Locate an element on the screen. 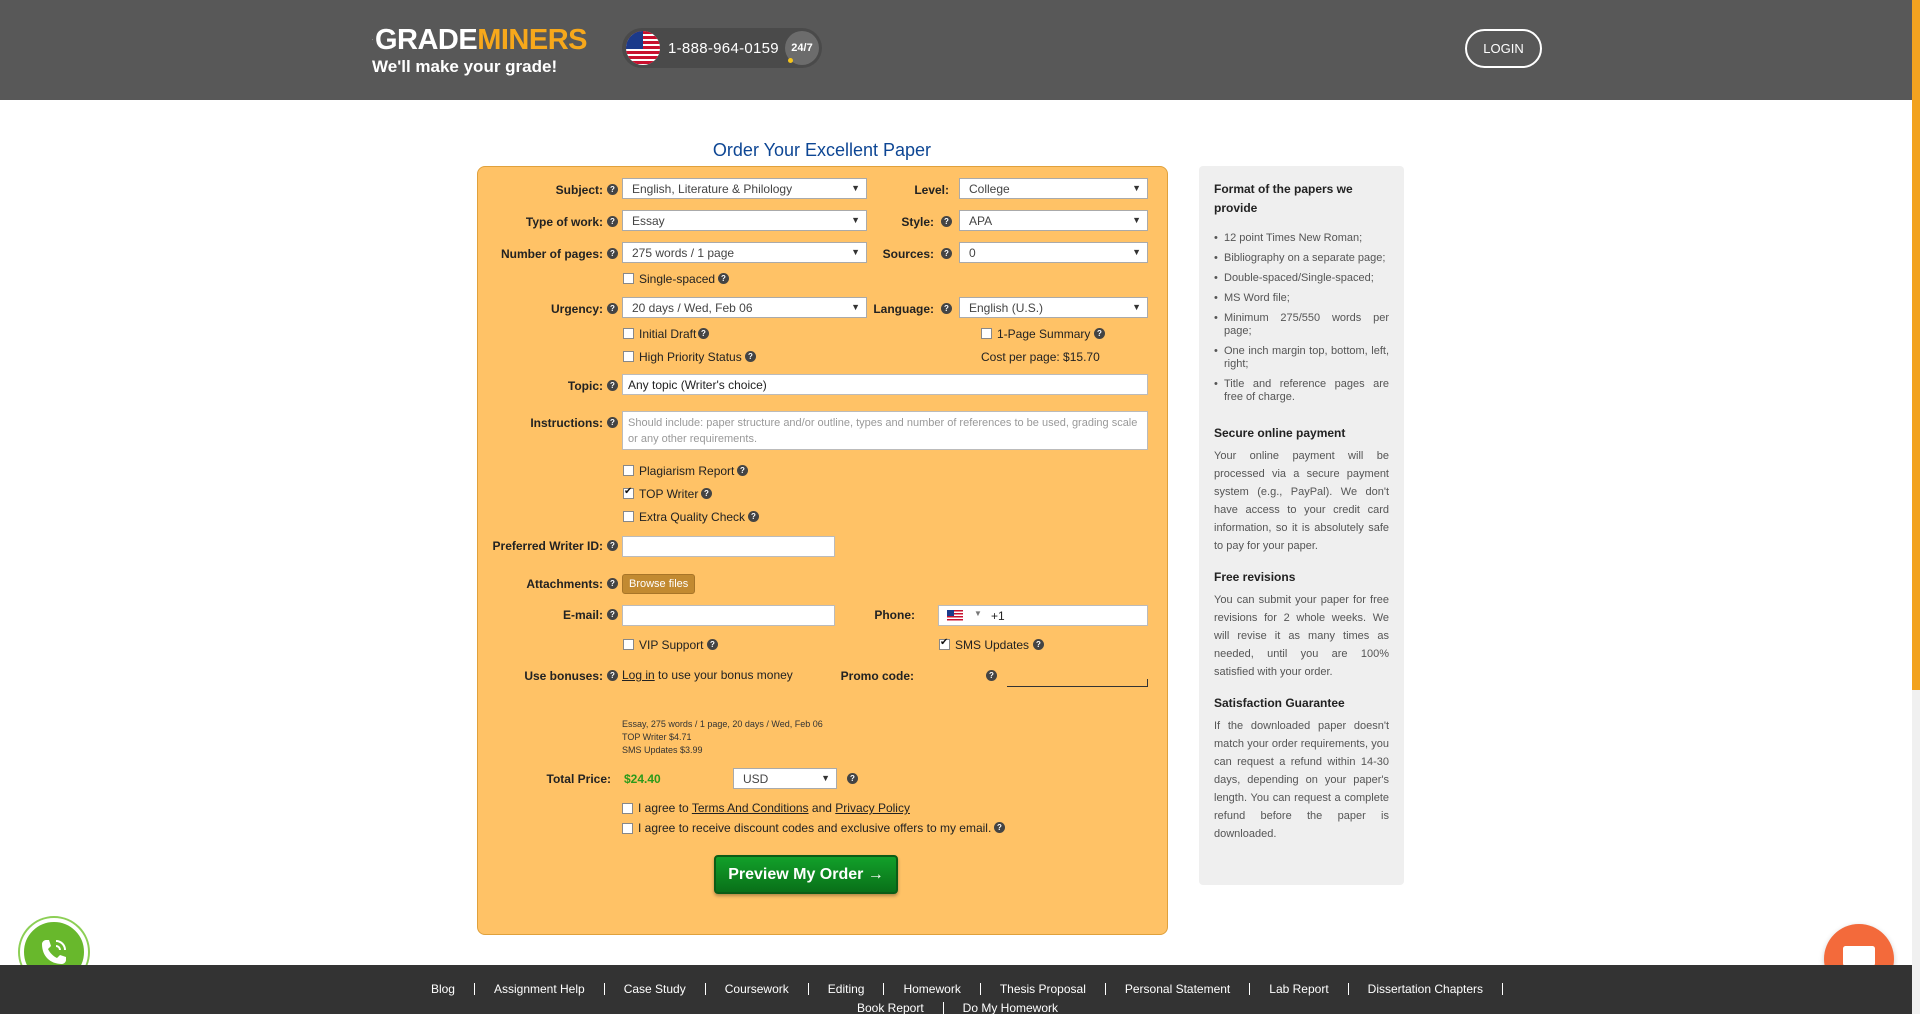 This screenshot has height=1021, width=1920. footer-link-homework: Homework is located at coordinates (932, 989).